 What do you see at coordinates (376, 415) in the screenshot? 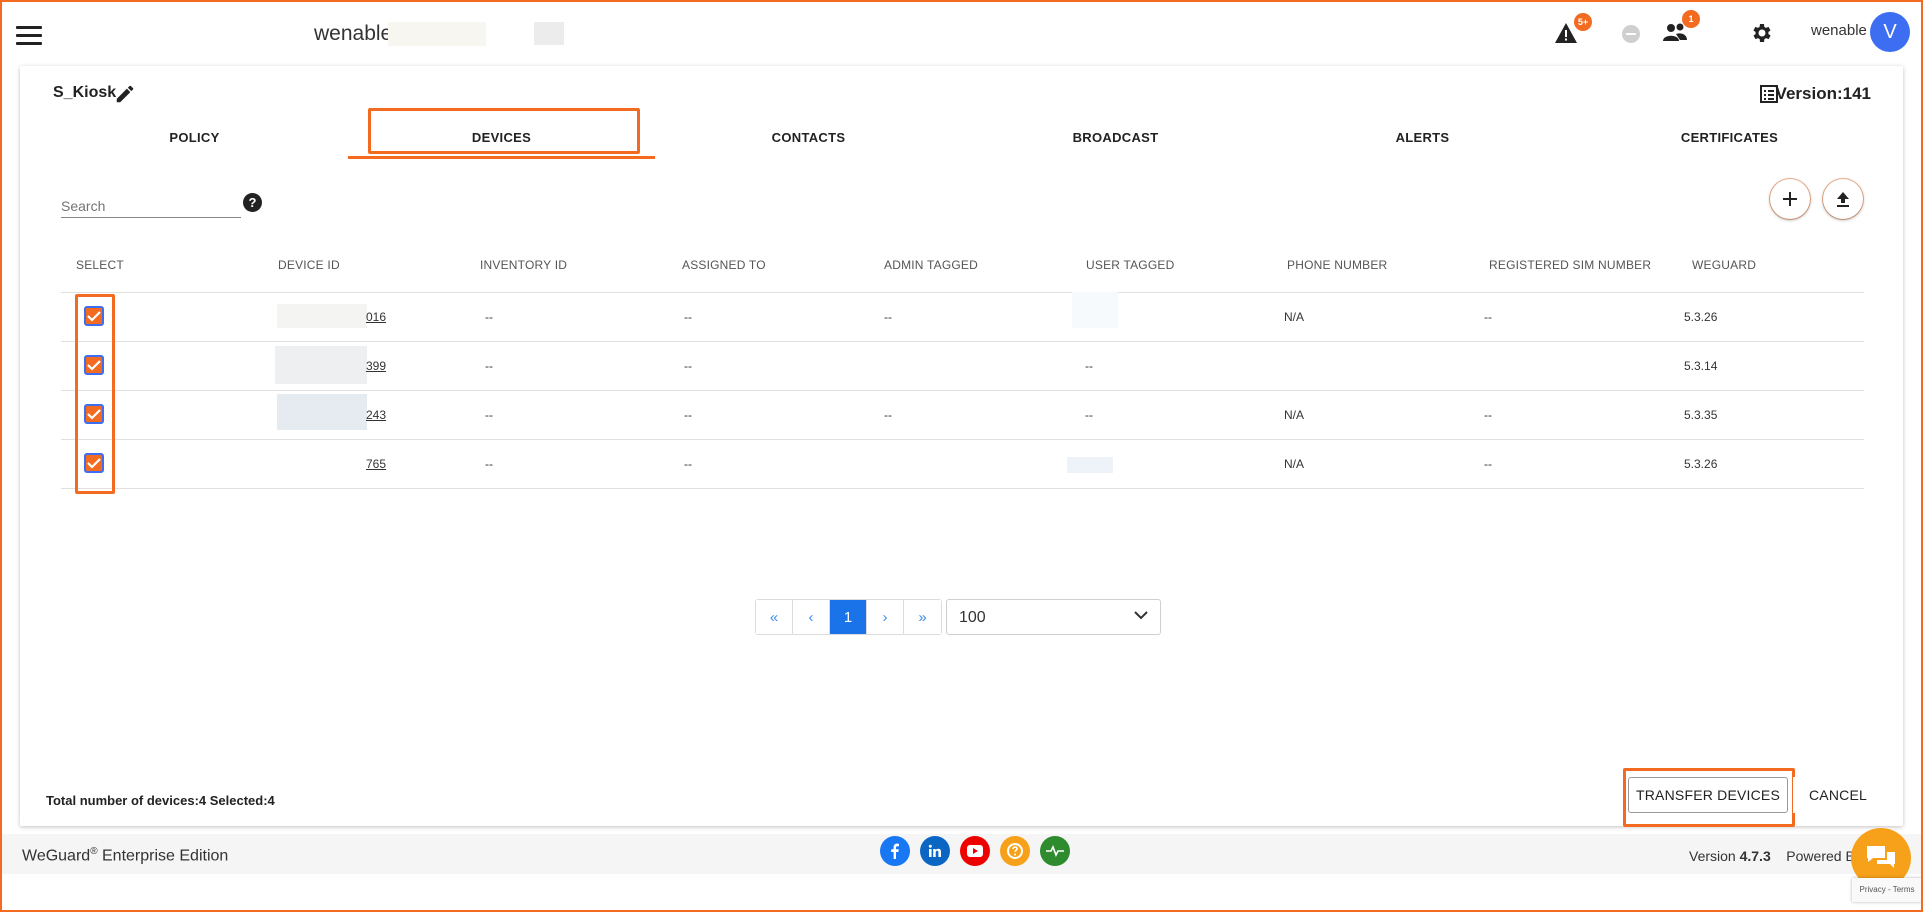
I see `device-id-link: 243` at bounding box center [376, 415].